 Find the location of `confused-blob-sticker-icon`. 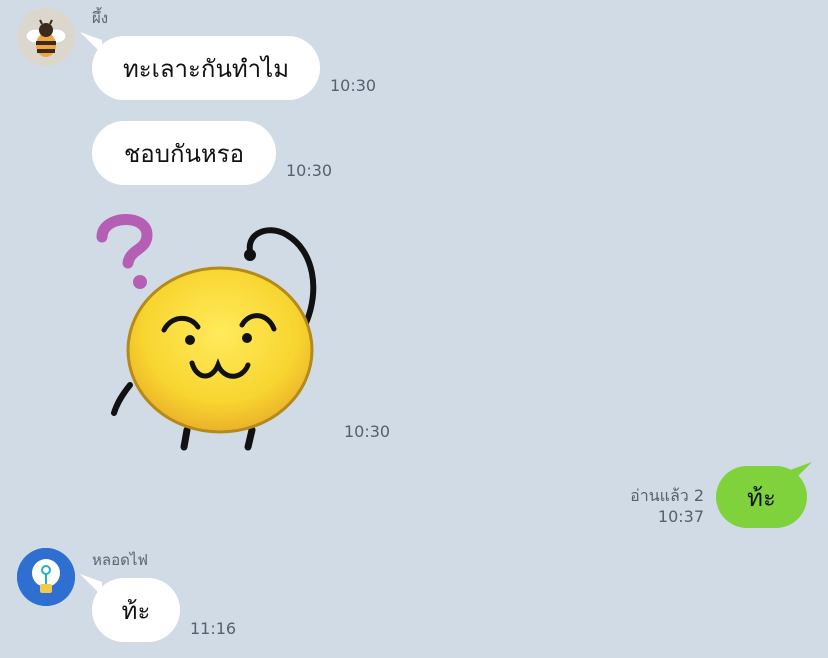

confused-blob-sticker-icon is located at coordinates (206, 332).